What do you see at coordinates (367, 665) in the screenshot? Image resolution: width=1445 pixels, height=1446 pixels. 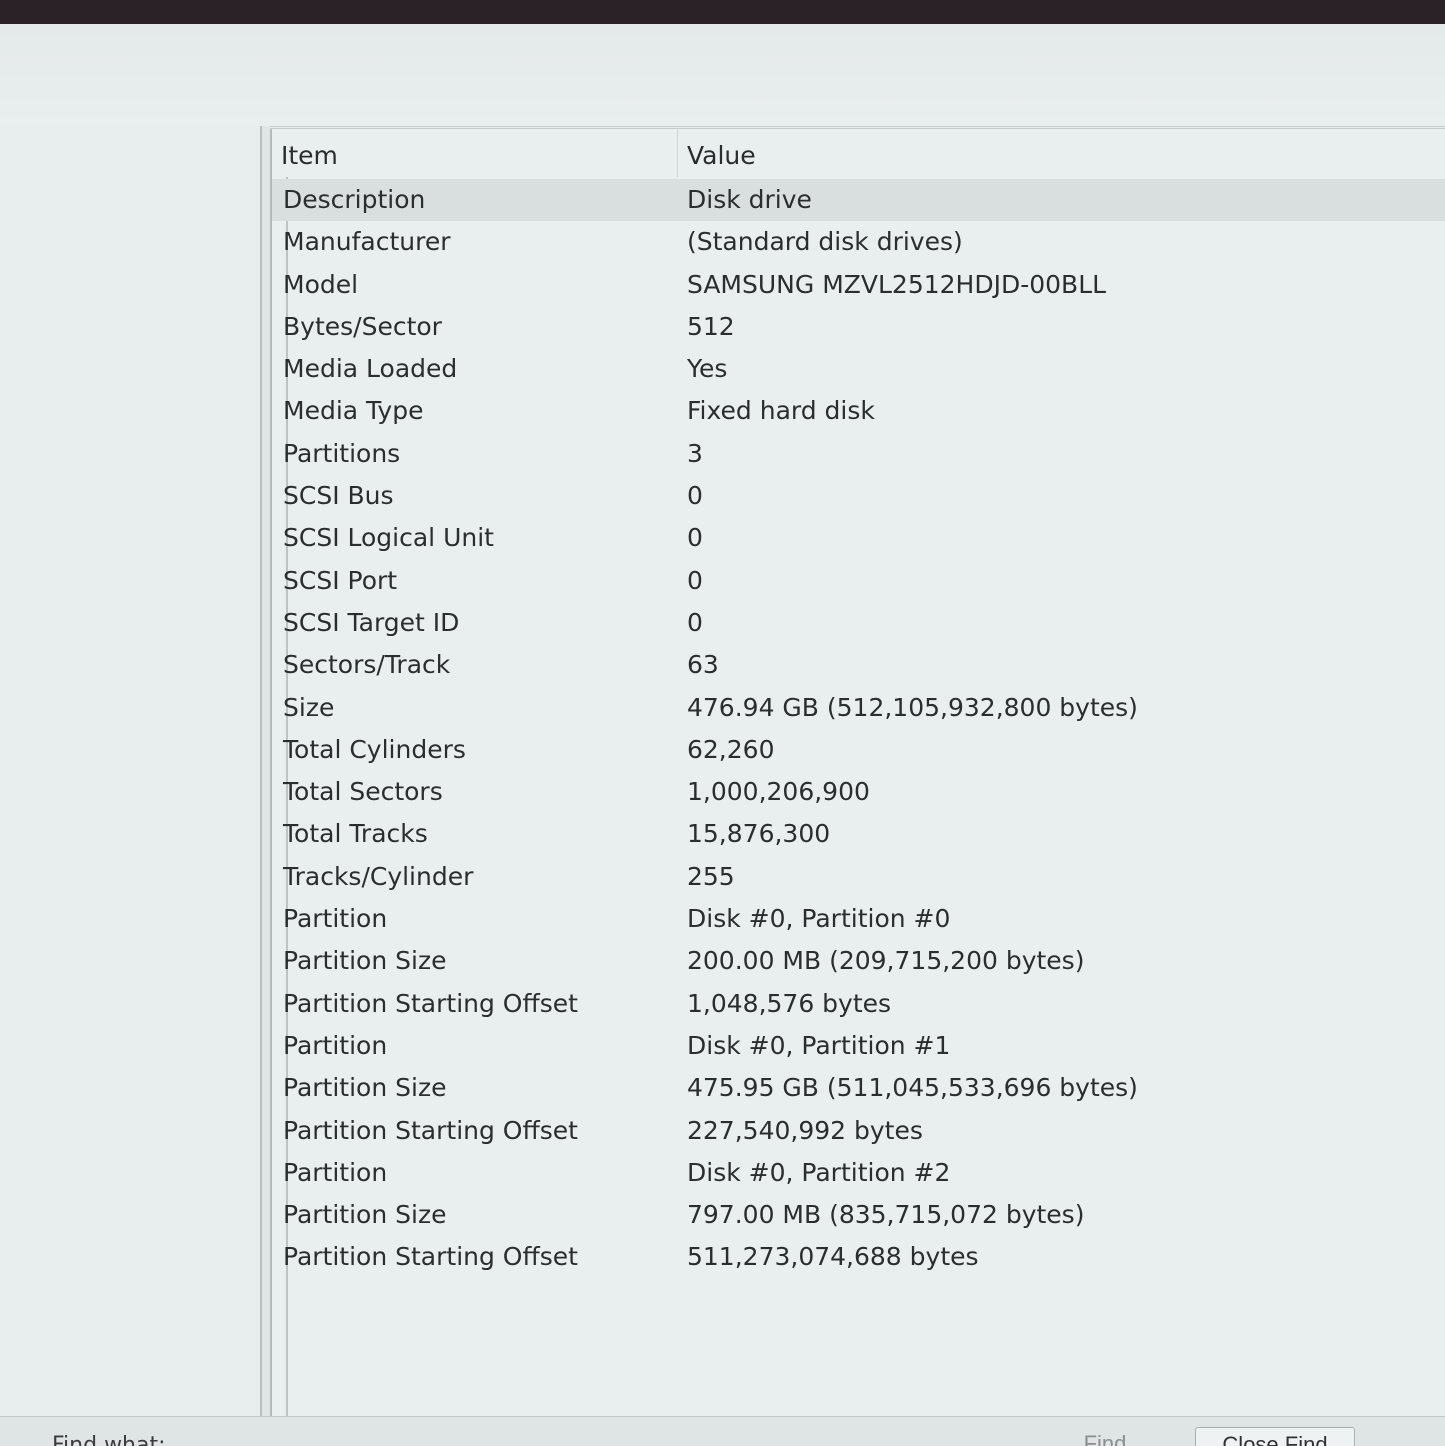 I see `row-item-cell: Sectors/Track` at bounding box center [367, 665].